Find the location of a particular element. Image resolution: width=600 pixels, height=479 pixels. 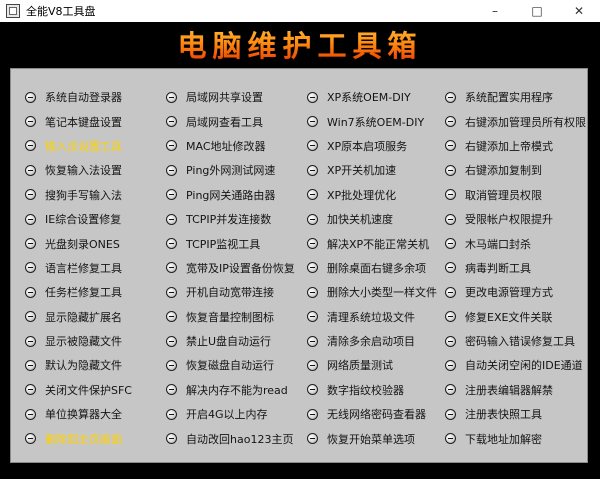

tool-item: 删除大小类型一样文件 is located at coordinates (376, 292).